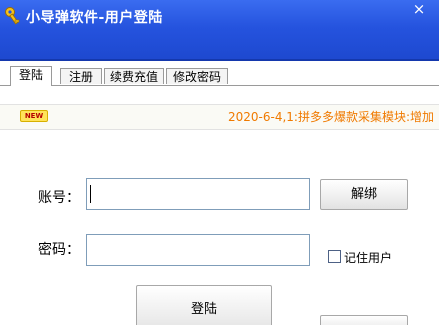  Describe the element at coordinates (204, 305) in the screenshot. I see `login-button: 登陆` at that location.